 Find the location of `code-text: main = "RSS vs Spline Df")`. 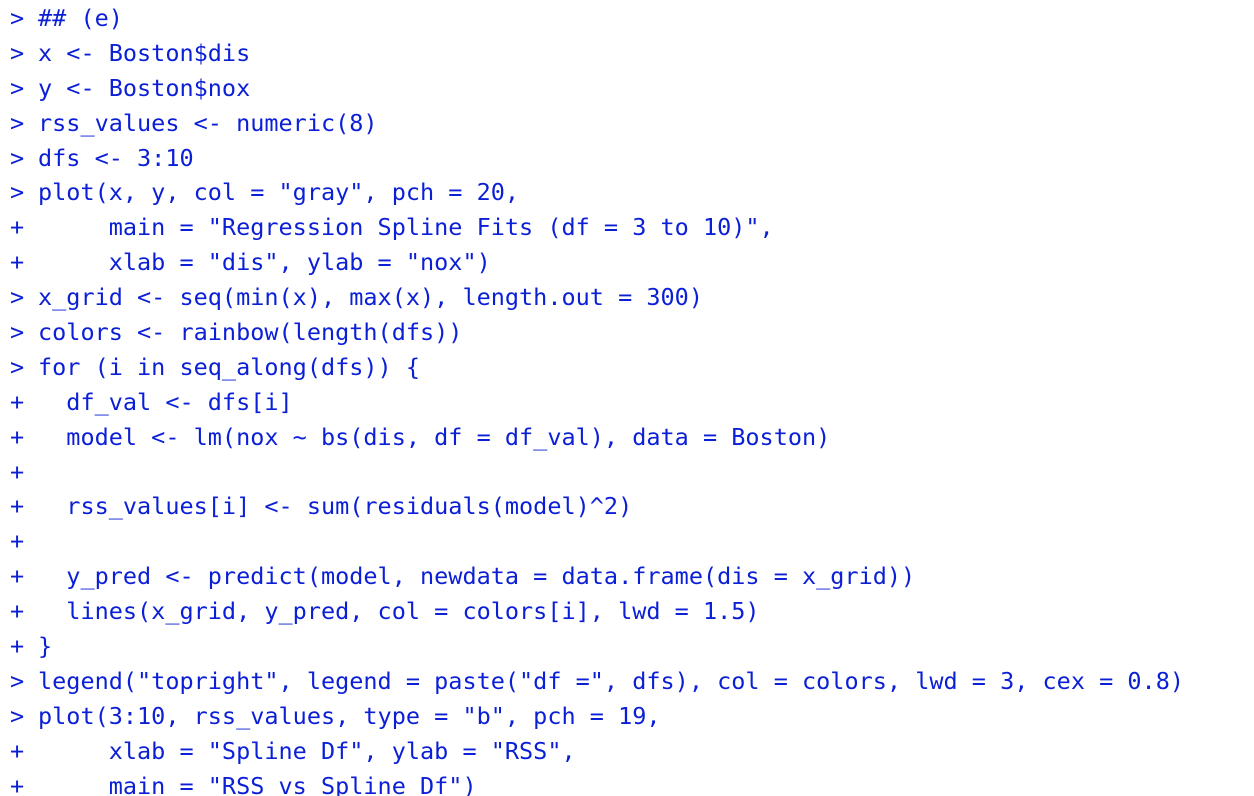

code-text: main = "RSS vs Spline Df") is located at coordinates (257, 783).